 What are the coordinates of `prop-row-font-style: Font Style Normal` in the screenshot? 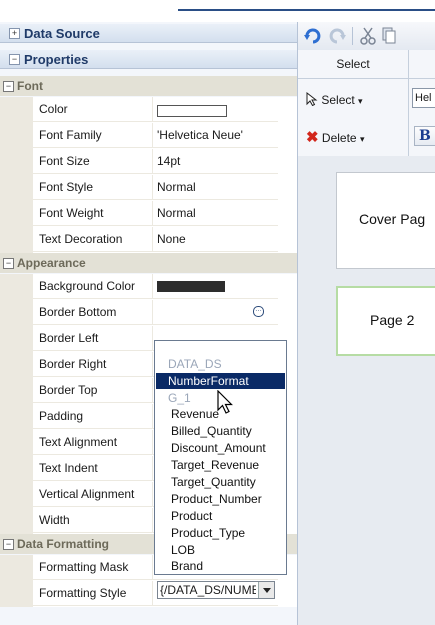 It's located at (148, 188).